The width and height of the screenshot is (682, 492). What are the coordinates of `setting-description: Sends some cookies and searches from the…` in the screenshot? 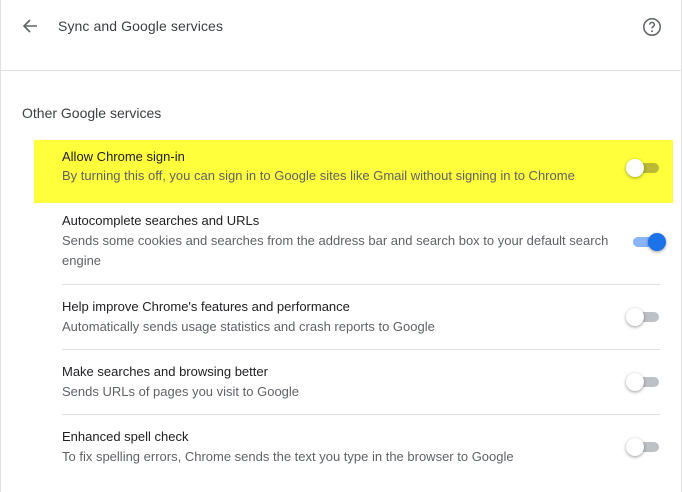 It's located at (335, 250).